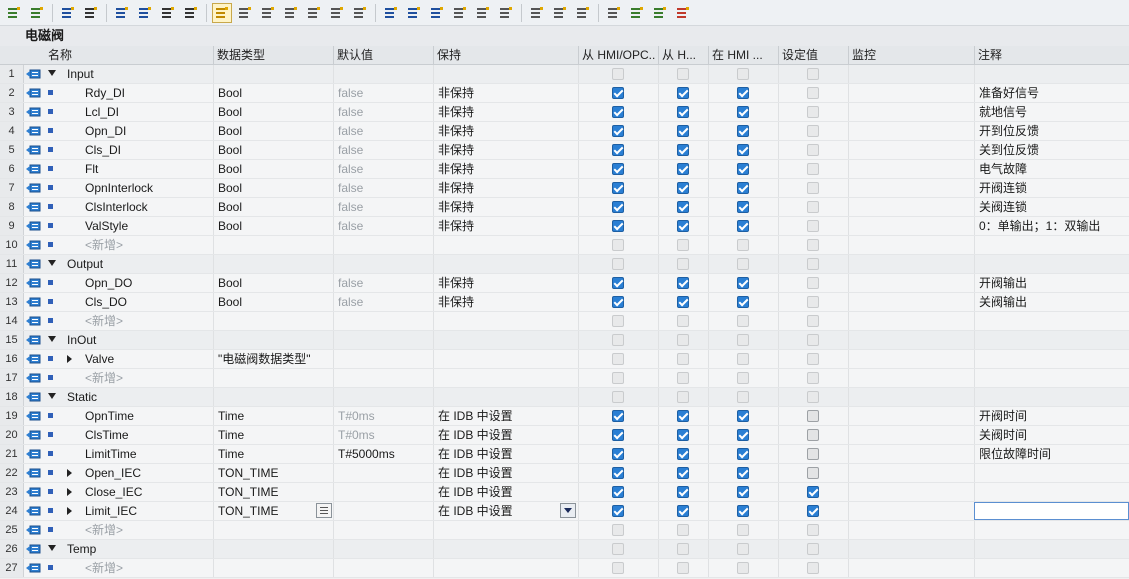  Describe the element at coordinates (85, 264) in the screenshot. I see `section-name: Output` at that location.